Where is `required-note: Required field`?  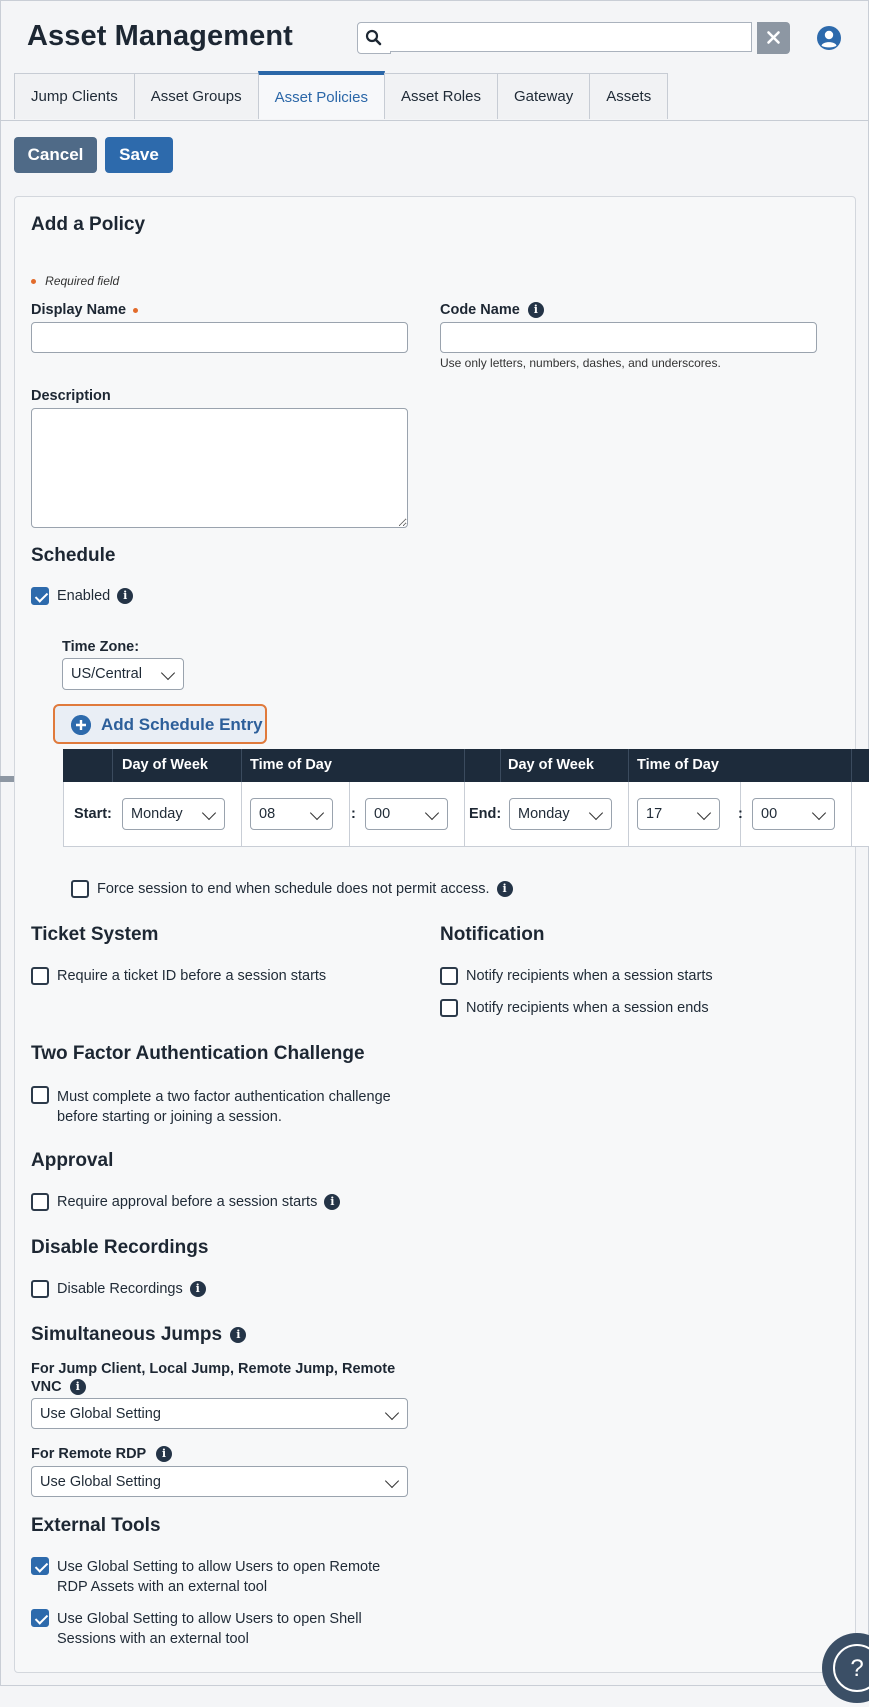 required-note: Required field is located at coordinates (82, 281).